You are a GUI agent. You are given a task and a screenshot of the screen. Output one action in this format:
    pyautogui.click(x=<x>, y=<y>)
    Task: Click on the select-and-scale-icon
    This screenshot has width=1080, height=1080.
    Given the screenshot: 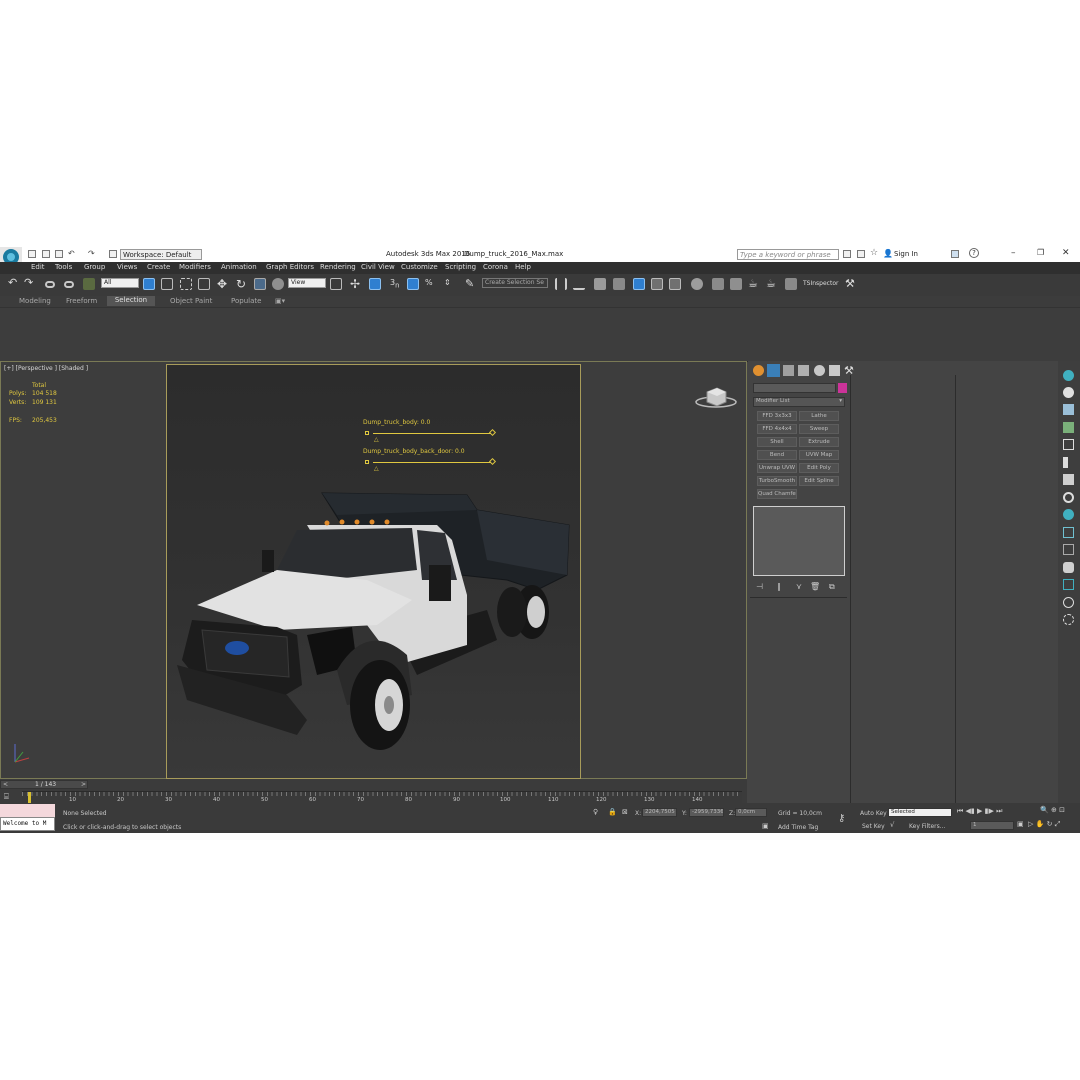 What is the action you would take?
    pyautogui.click(x=260, y=284)
    